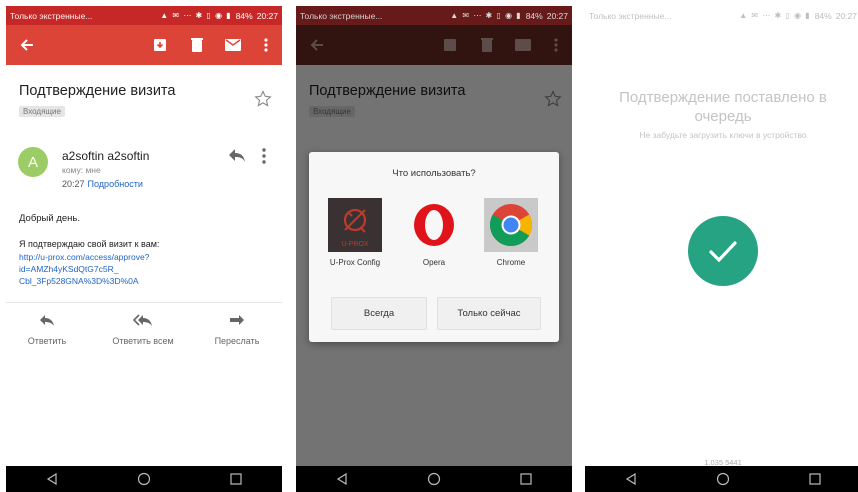 The width and height of the screenshot is (858, 492). What do you see at coordinates (264, 156) in the screenshot?
I see `more-options-icon` at bounding box center [264, 156].